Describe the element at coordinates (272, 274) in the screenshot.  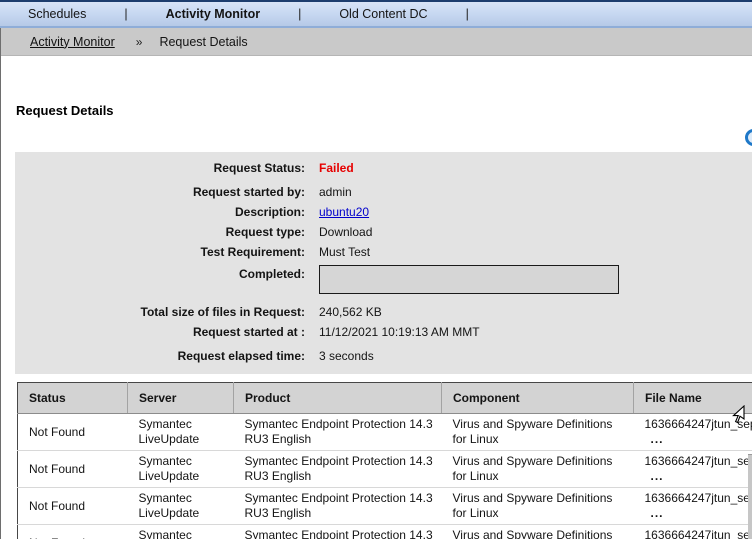
I see `detail-label: Completed:` at that location.